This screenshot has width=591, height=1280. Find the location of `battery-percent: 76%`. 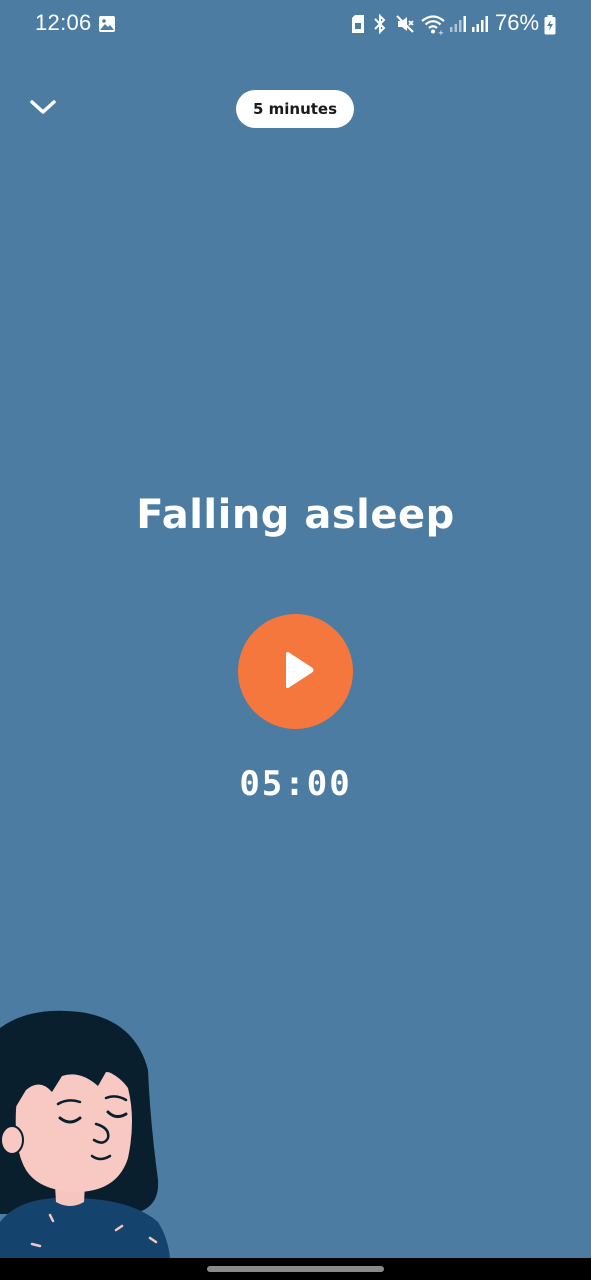

battery-percent: 76% is located at coordinates (517, 22).